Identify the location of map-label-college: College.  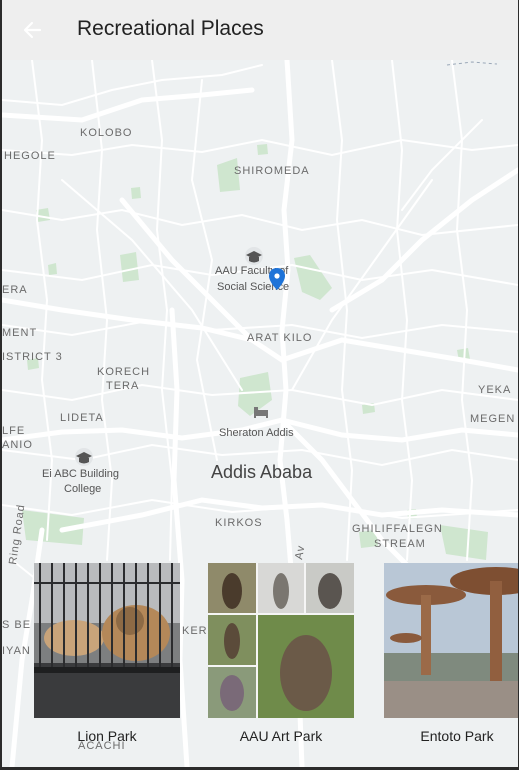
(82, 489).